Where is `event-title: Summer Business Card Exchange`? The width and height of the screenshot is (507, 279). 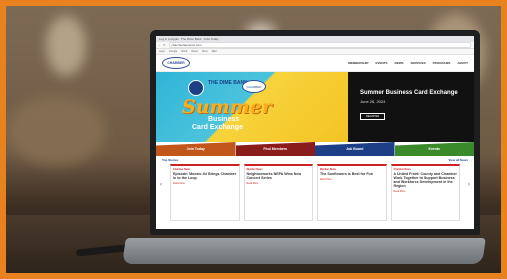
event-title: Summer Business Card Exchange is located at coordinates (409, 93).